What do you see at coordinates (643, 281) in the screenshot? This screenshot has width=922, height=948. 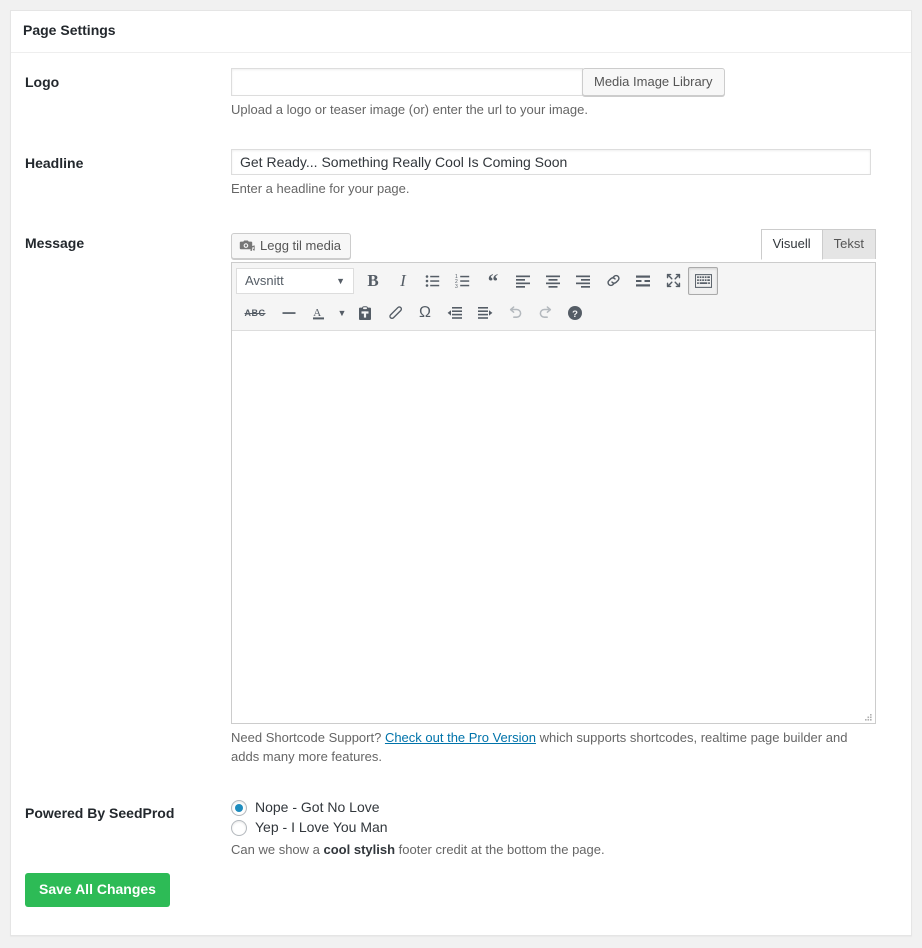 I see `read-more-icon` at bounding box center [643, 281].